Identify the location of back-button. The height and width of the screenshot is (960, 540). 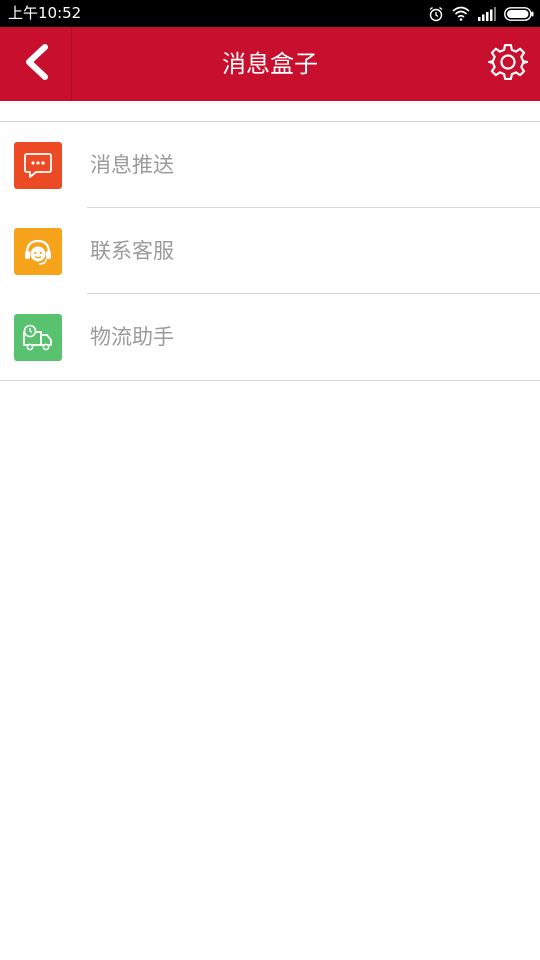
(36, 64).